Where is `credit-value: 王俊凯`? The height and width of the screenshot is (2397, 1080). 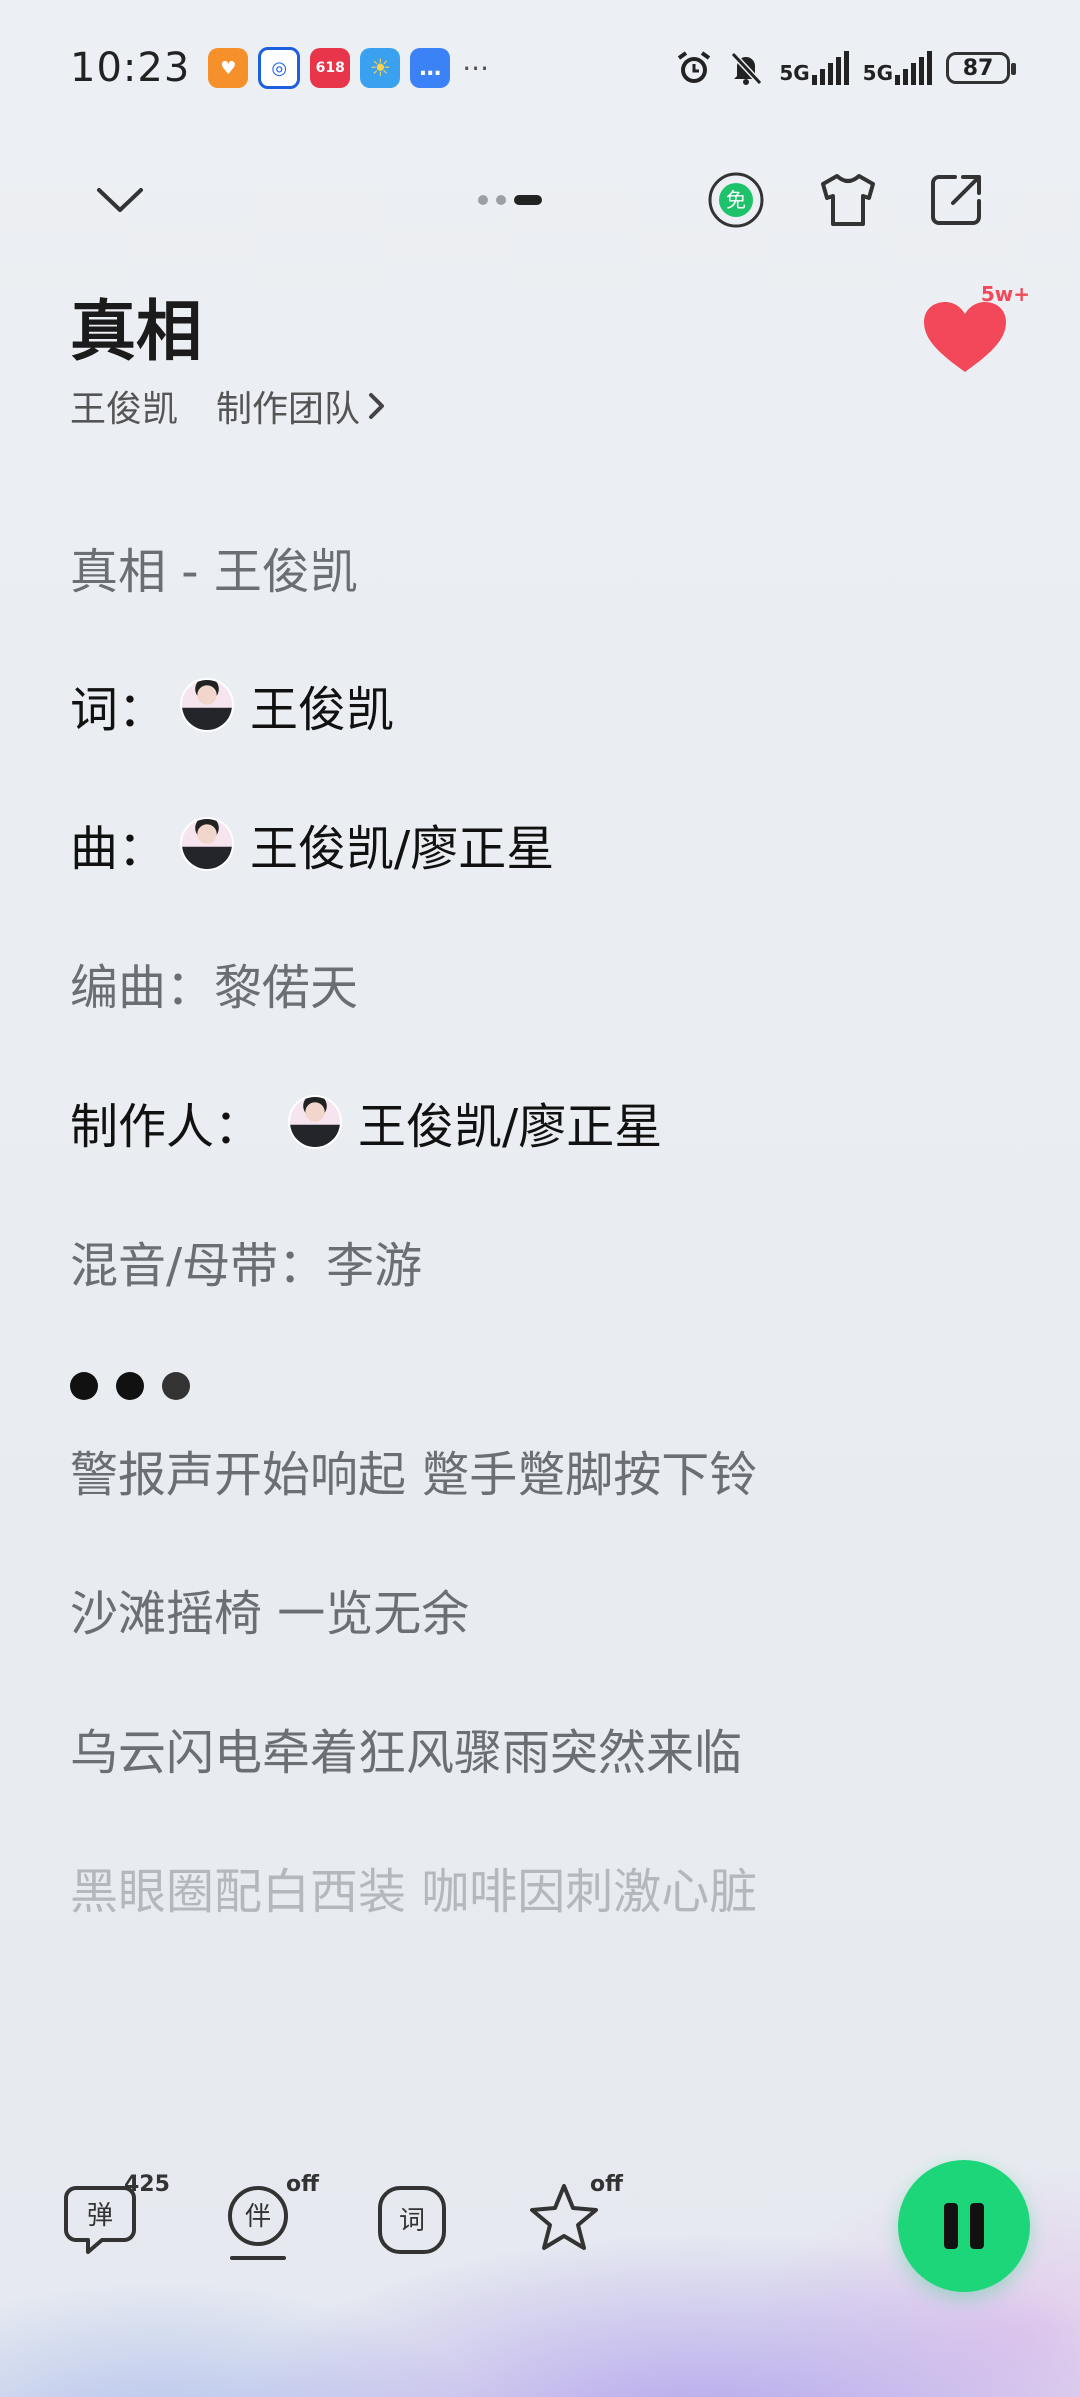 credit-value: 王俊凯 is located at coordinates (322, 705).